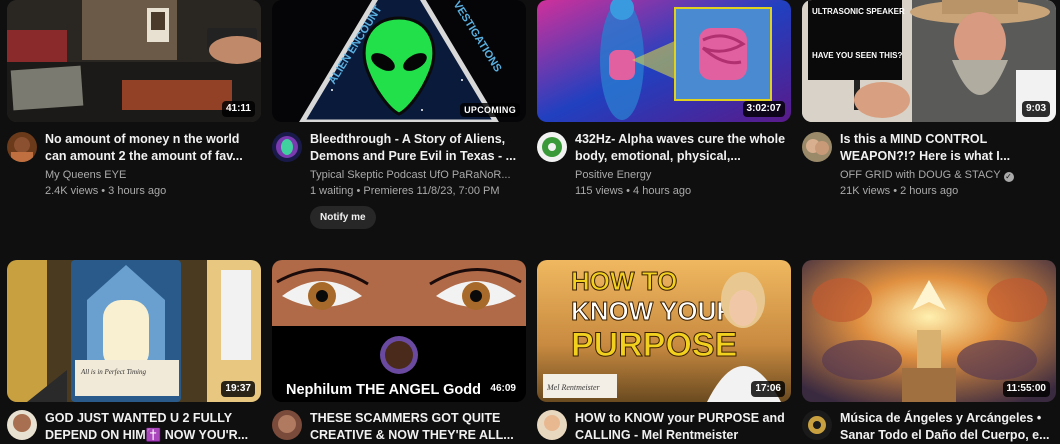 This screenshot has height=444, width=1060. Describe the element at coordinates (653, 311) in the screenshot. I see `thumbnail-headline-2: KNOW YOUR` at that location.